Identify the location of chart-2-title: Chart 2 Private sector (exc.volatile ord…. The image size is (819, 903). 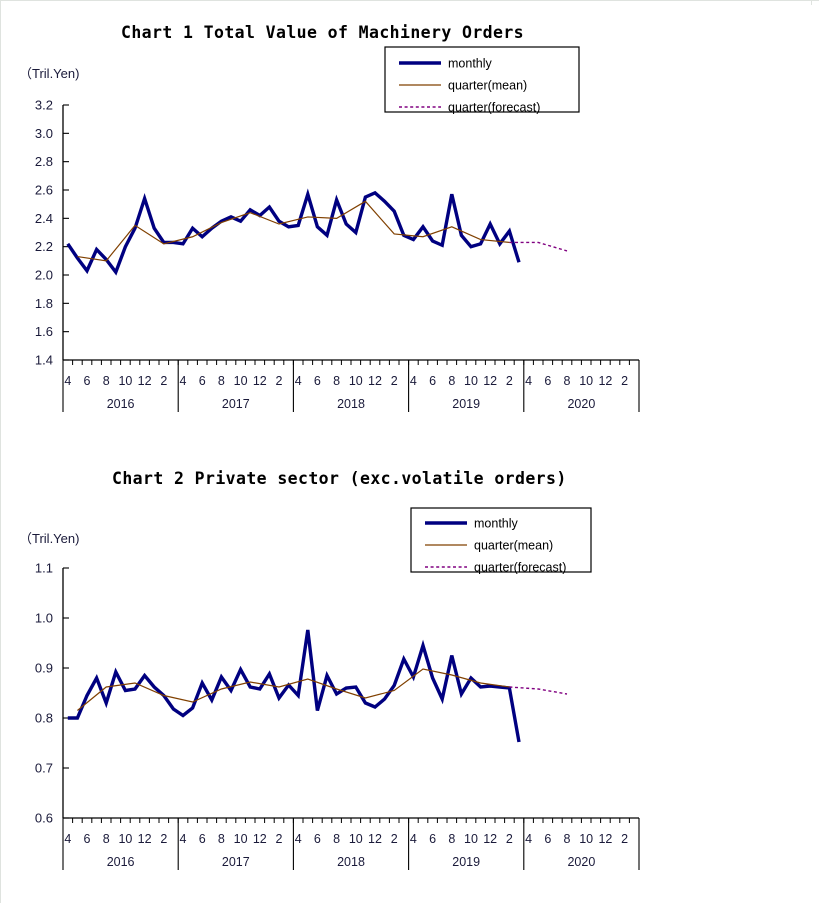
(339, 478).